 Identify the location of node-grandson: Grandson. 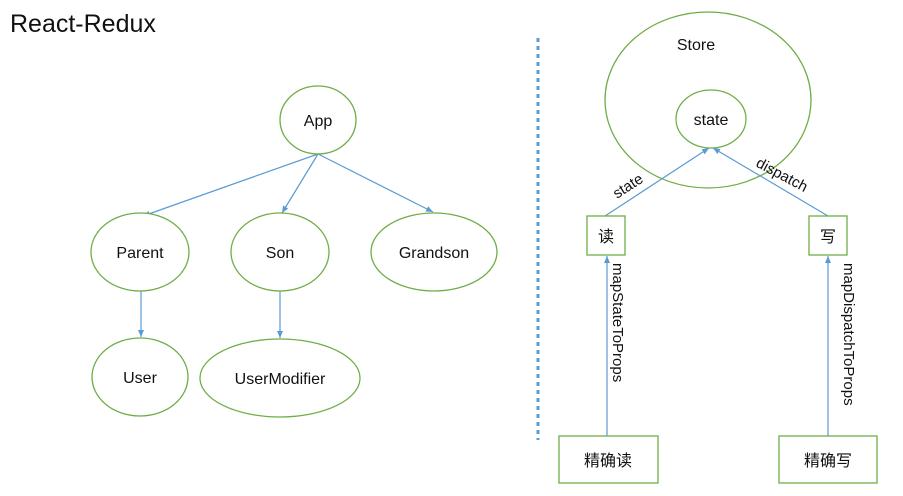
(434, 252).